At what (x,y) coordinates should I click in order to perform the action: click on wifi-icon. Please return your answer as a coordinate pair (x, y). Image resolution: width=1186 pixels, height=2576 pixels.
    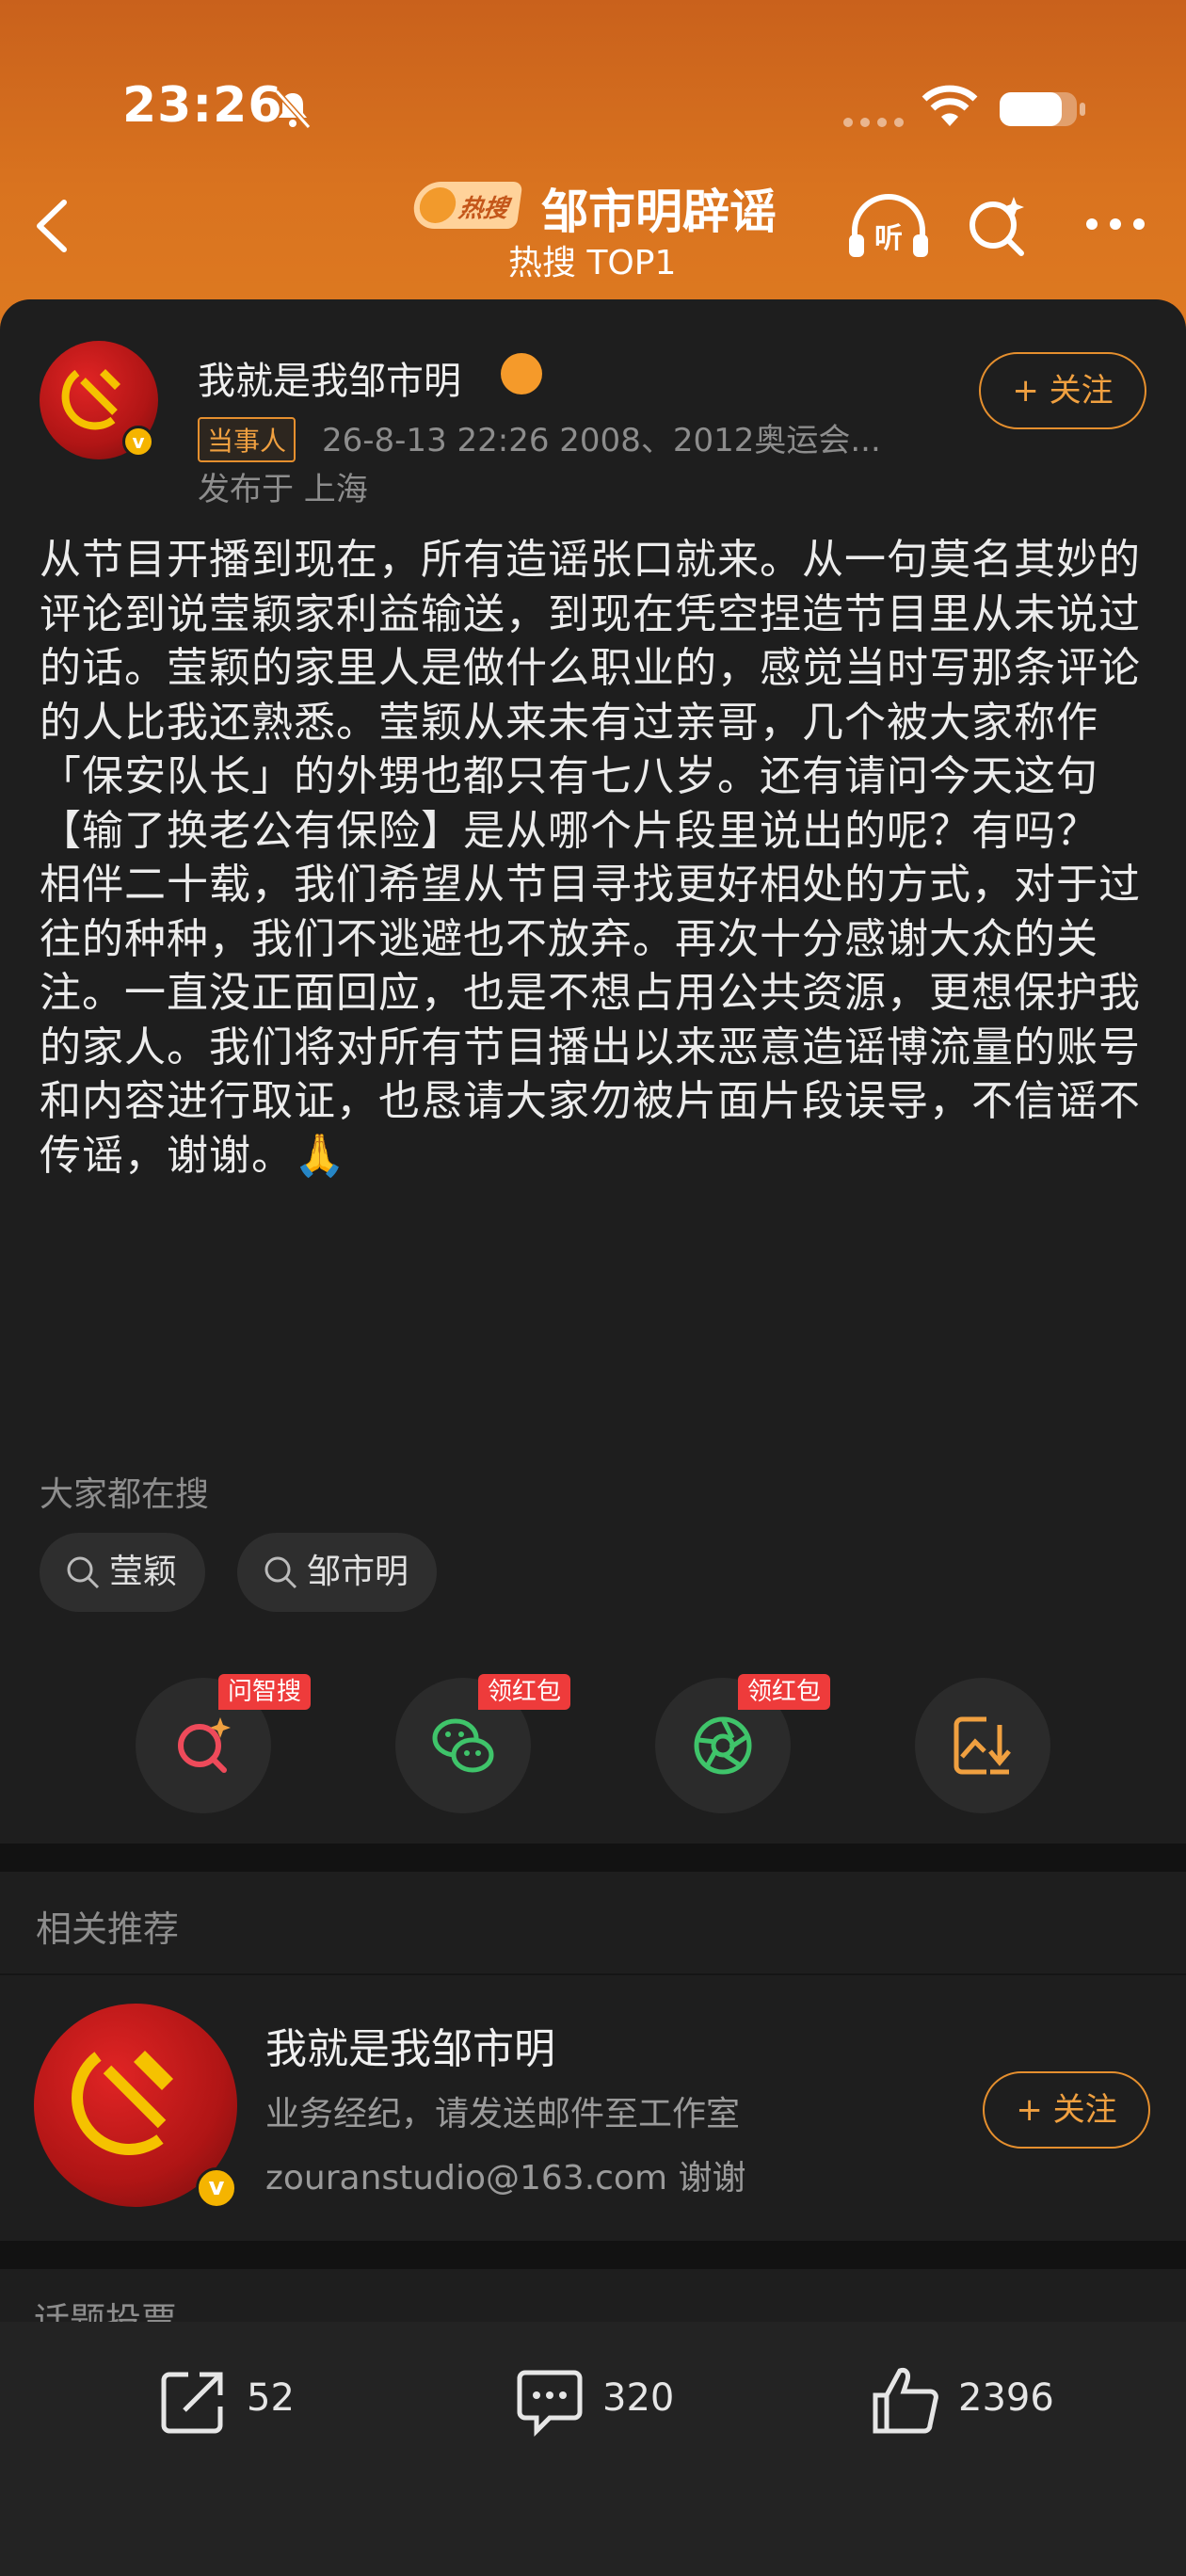
    Looking at the image, I should click on (950, 105).